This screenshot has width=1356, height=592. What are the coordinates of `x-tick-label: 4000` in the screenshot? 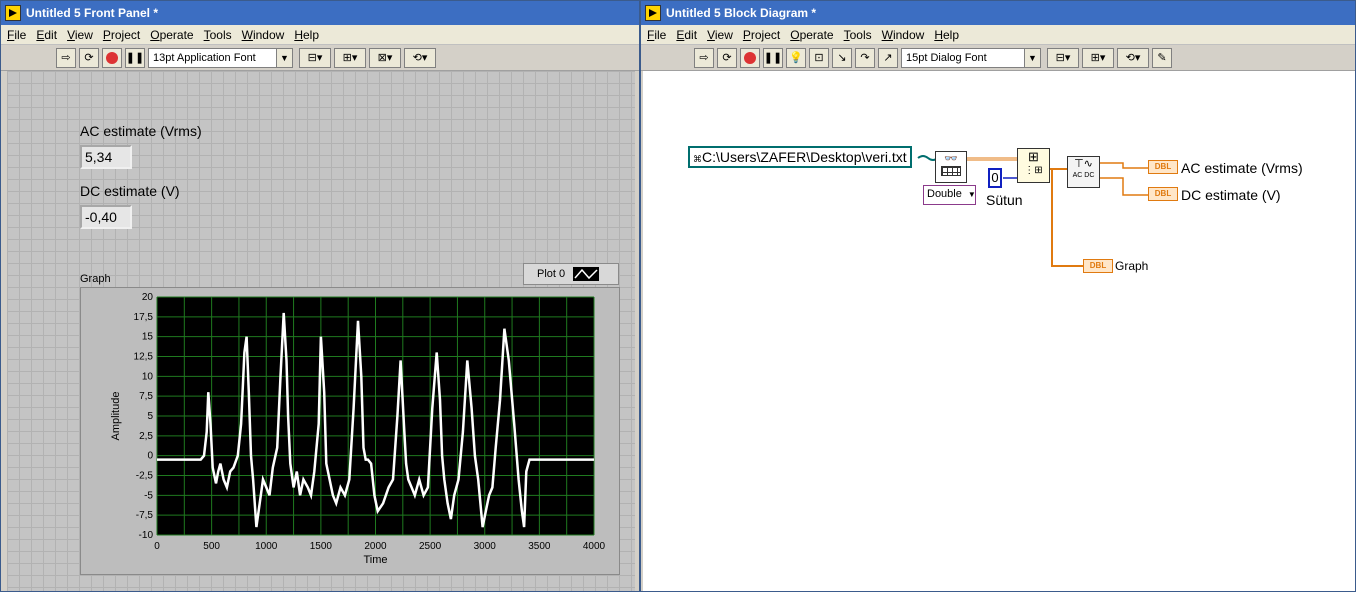 It's located at (594, 546).